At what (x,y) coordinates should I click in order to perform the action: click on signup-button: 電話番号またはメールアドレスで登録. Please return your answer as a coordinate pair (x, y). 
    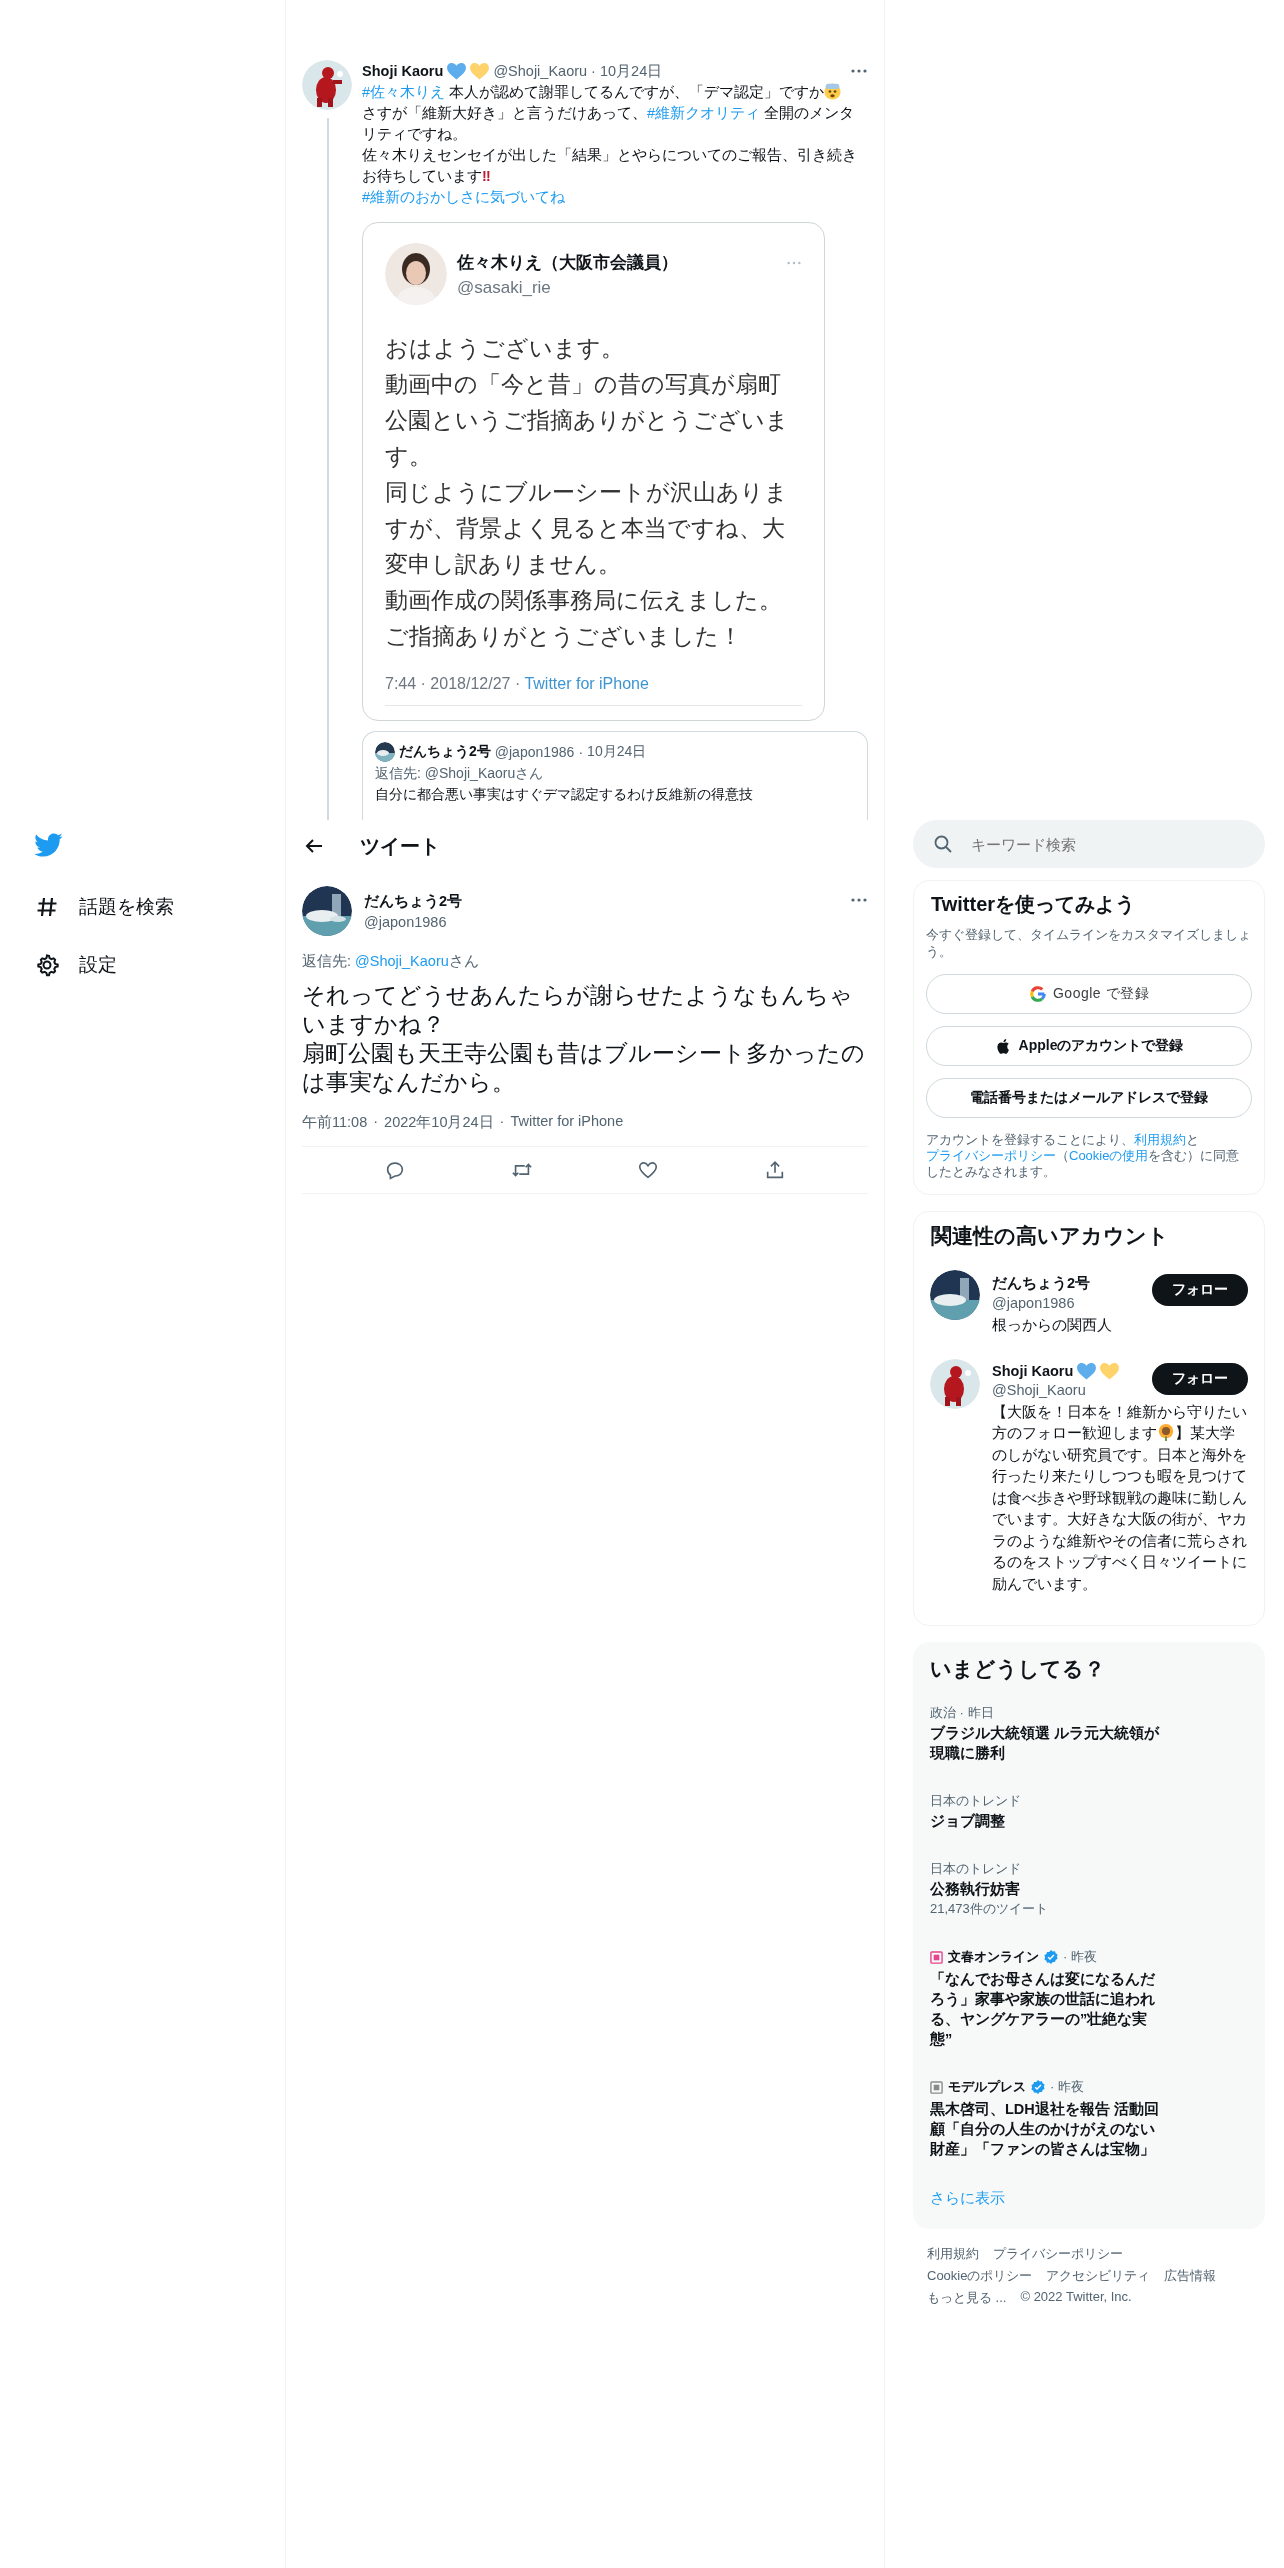
    Looking at the image, I should click on (1089, 1098).